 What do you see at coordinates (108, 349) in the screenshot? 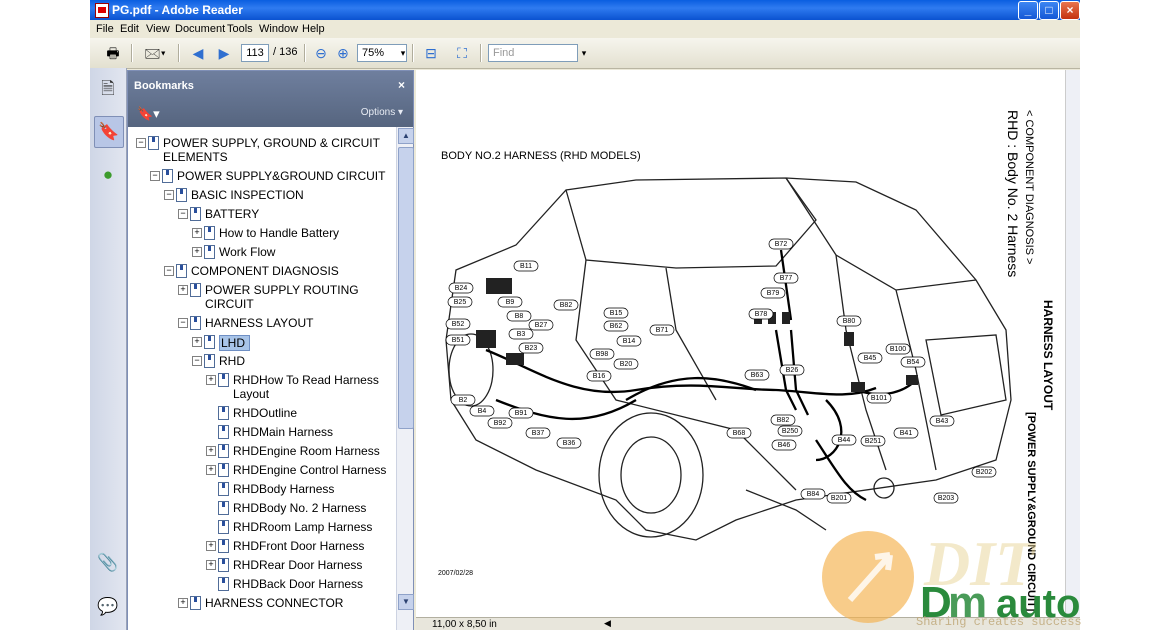
I see `navigation-pane-bar: 🗎 🔖 ● 📎 💬` at bounding box center [108, 349].